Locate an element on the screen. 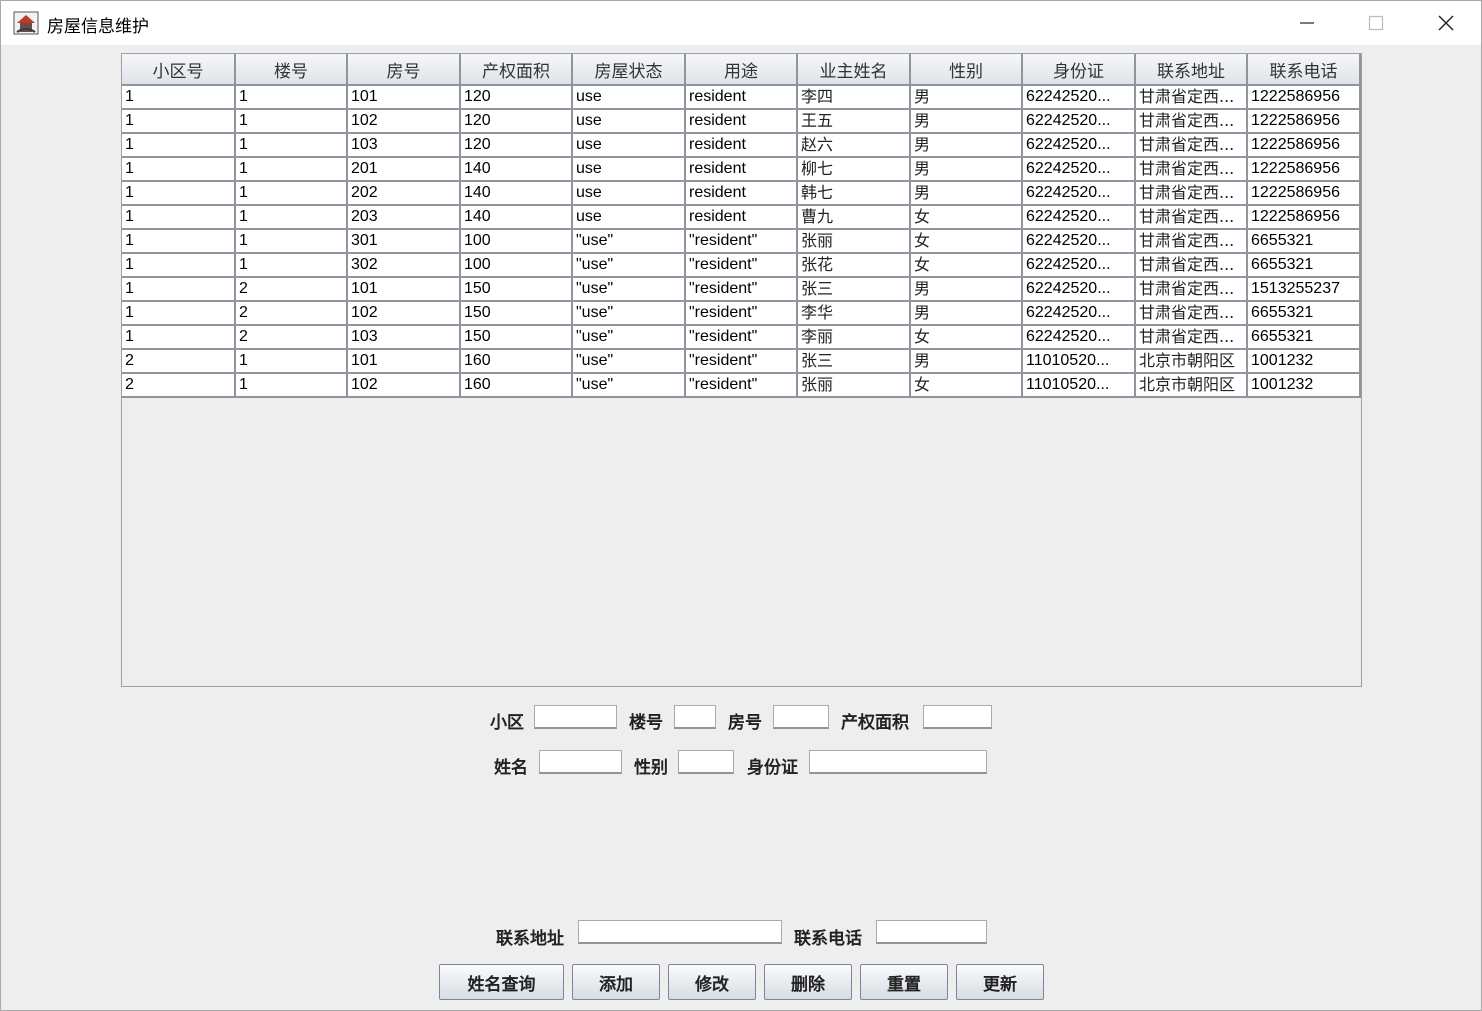 This screenshot has height=1011, width=1482. table-cell: 女 is located at coordinates (966, 337).